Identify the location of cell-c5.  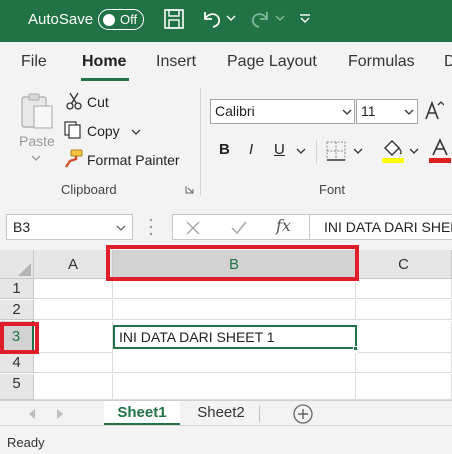
(404, 387).